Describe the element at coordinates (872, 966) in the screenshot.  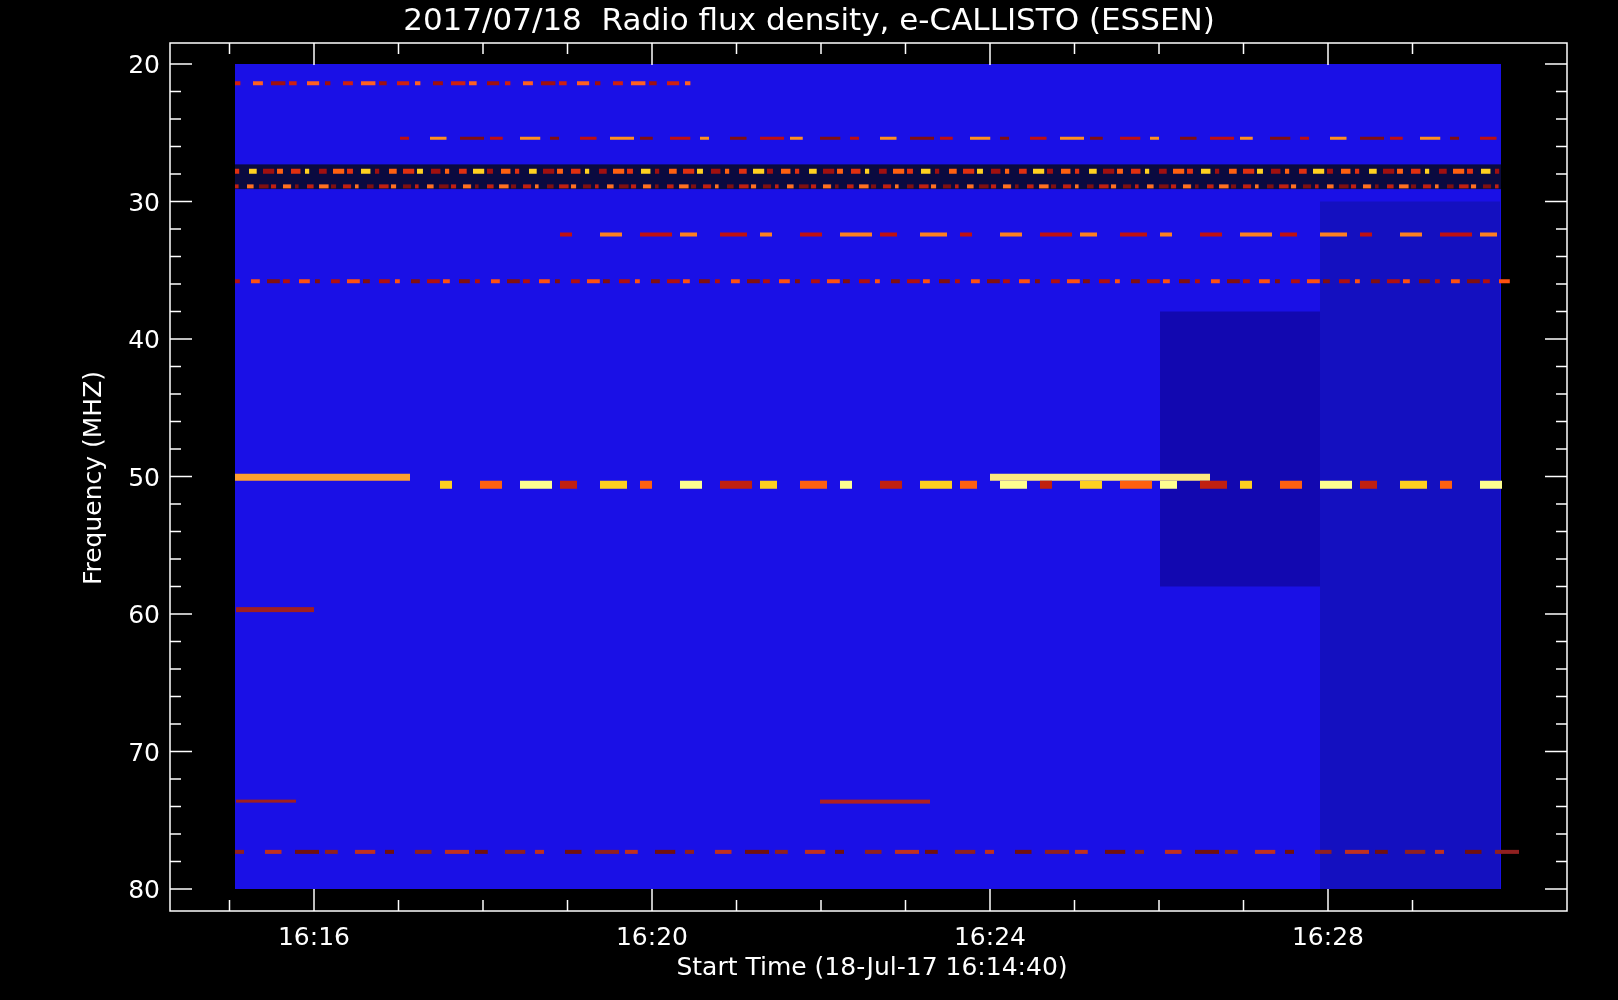
I see `x-axis-label: Start Time (18-Jul-17 16:14:40)` at that location.